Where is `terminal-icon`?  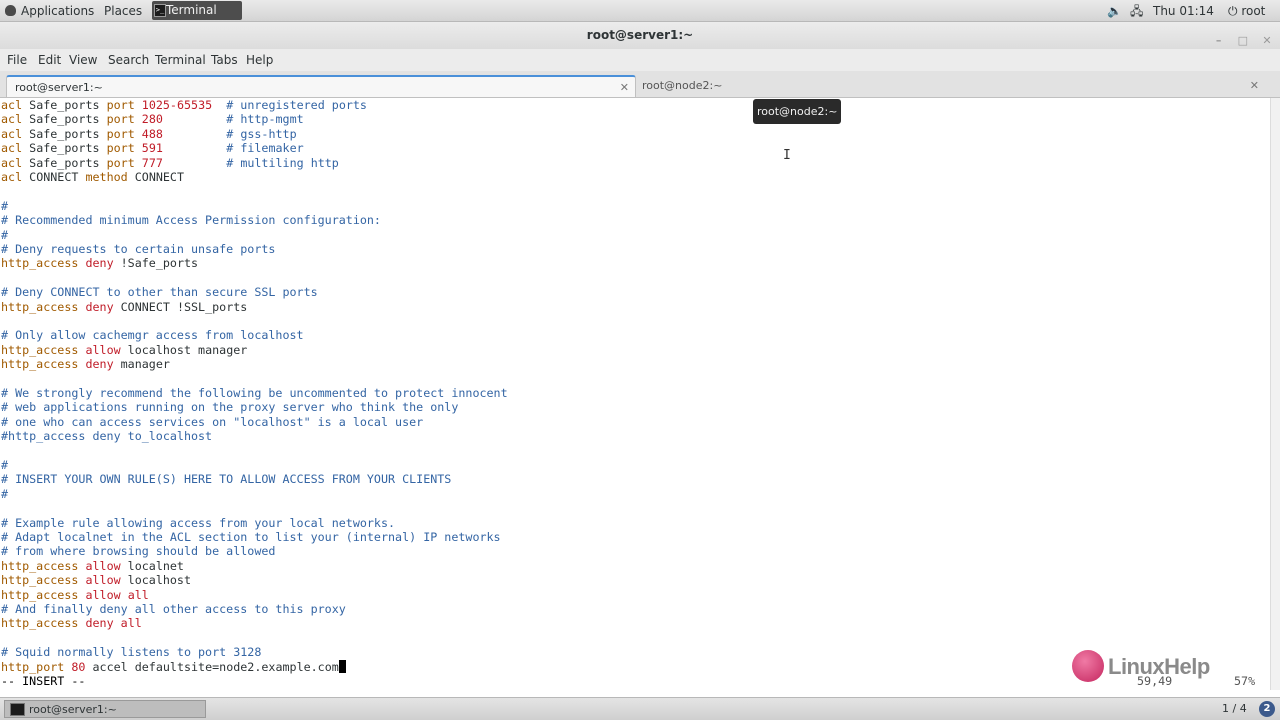 terminal-icon is located at coordinates (17, 709).